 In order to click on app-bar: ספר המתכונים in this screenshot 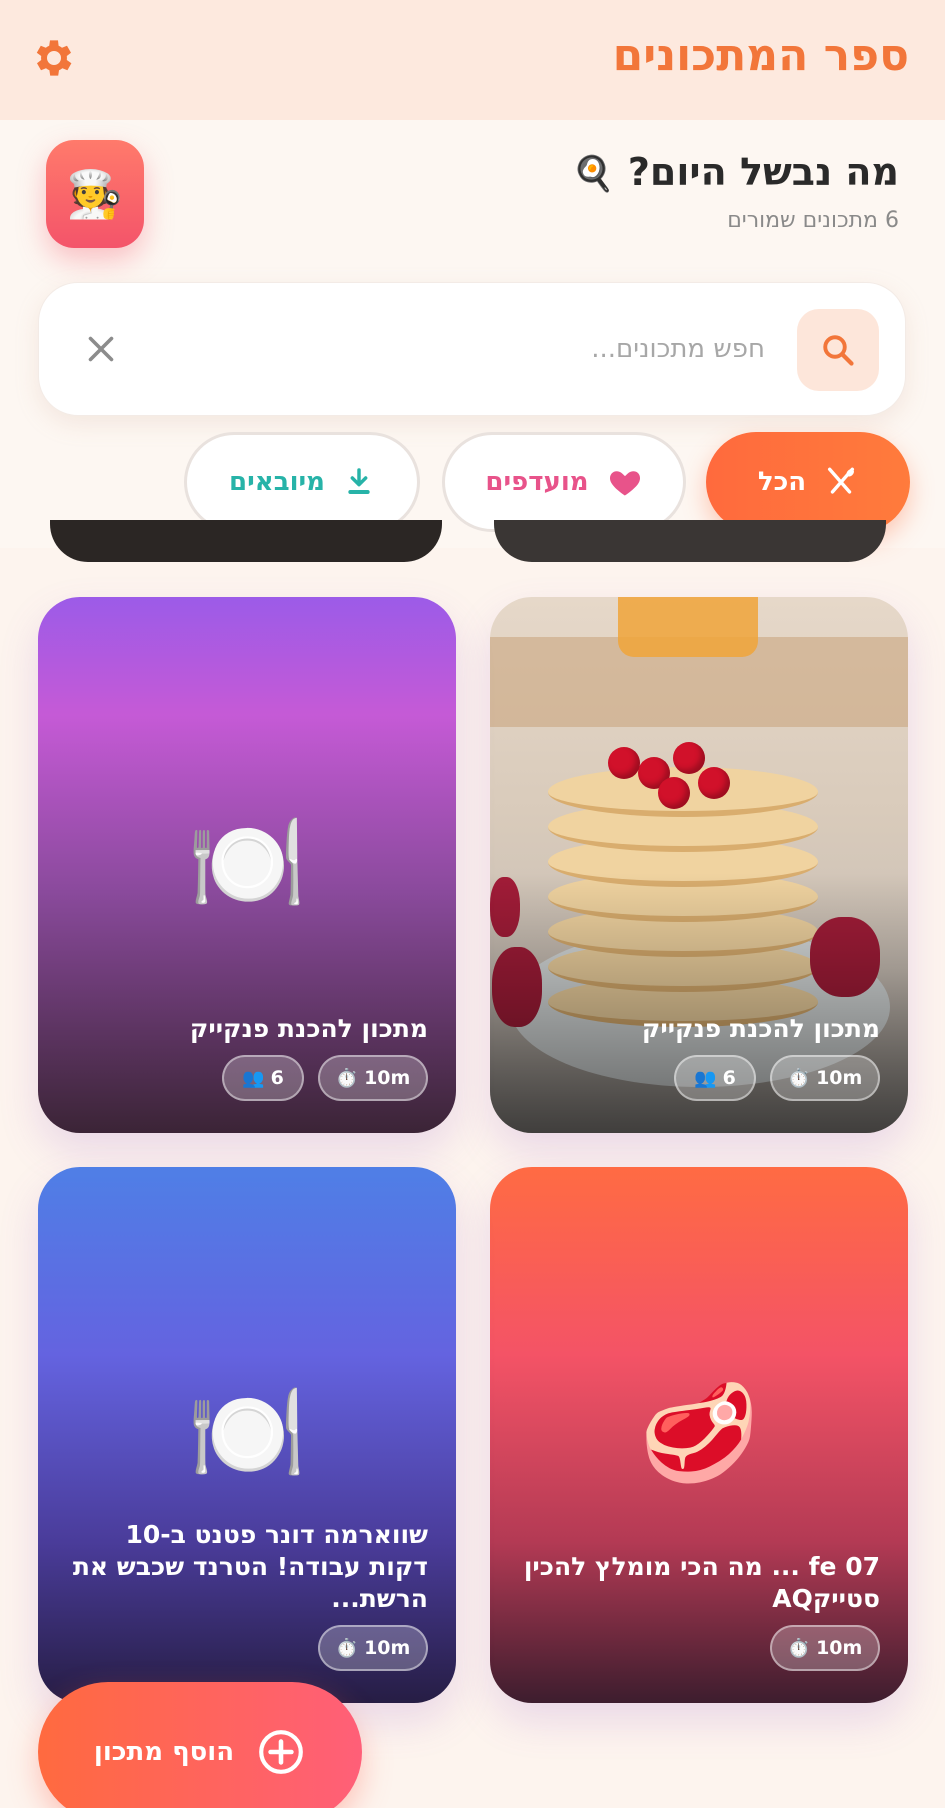, I will do `click(472, 60)`.